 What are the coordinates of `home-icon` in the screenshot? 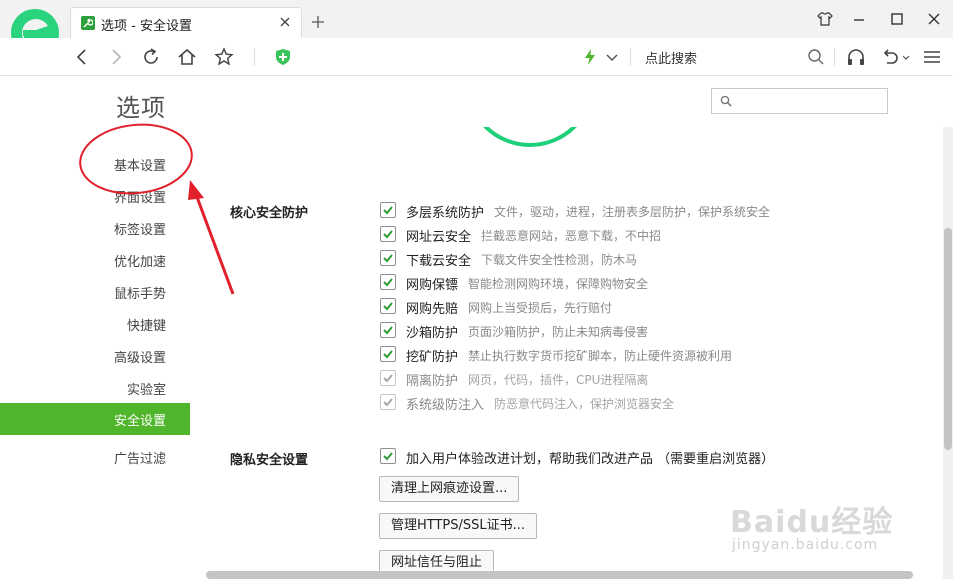 It's located at (187, 57).